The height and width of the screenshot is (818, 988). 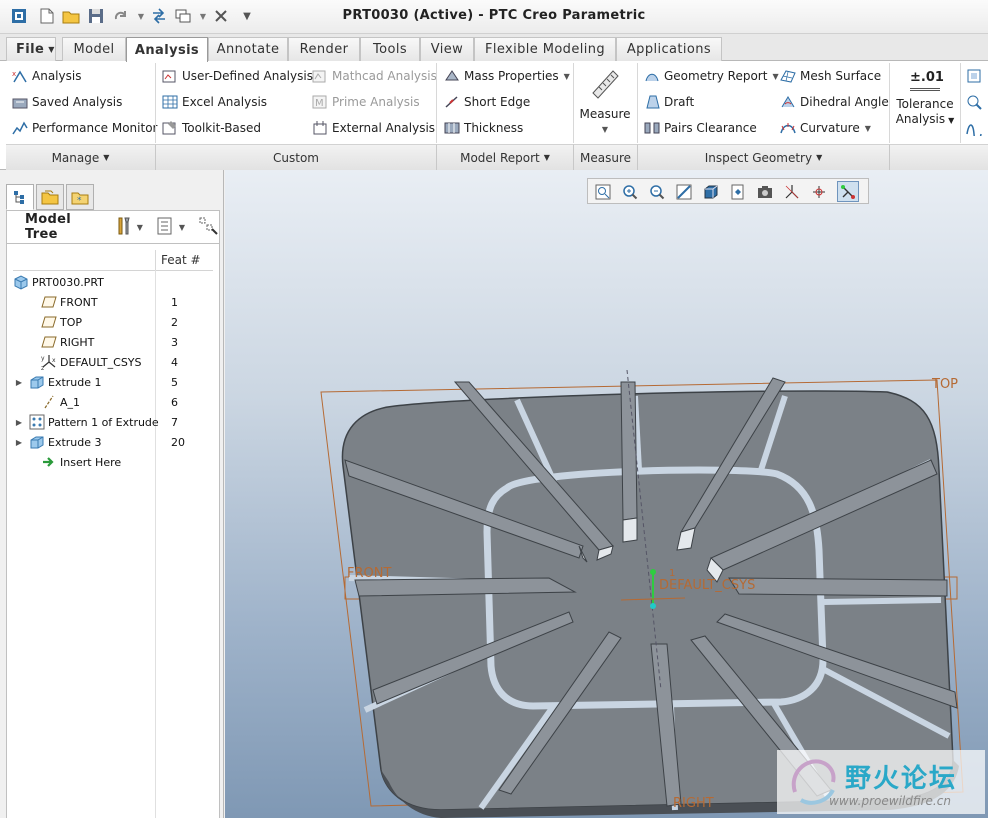 What do you see at coordinates (84, 128) in the screenshot?
I see `performance-monitor-button: Performance Monitor` at bounding box center [84, 128].